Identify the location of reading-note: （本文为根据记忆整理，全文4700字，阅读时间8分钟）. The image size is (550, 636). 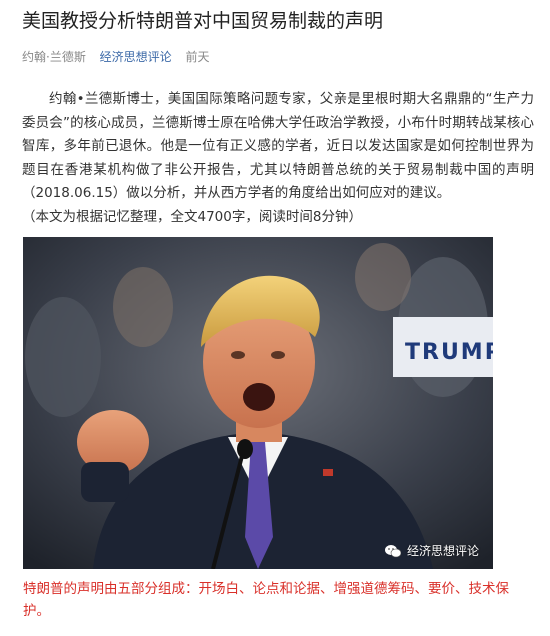
(192, 216).